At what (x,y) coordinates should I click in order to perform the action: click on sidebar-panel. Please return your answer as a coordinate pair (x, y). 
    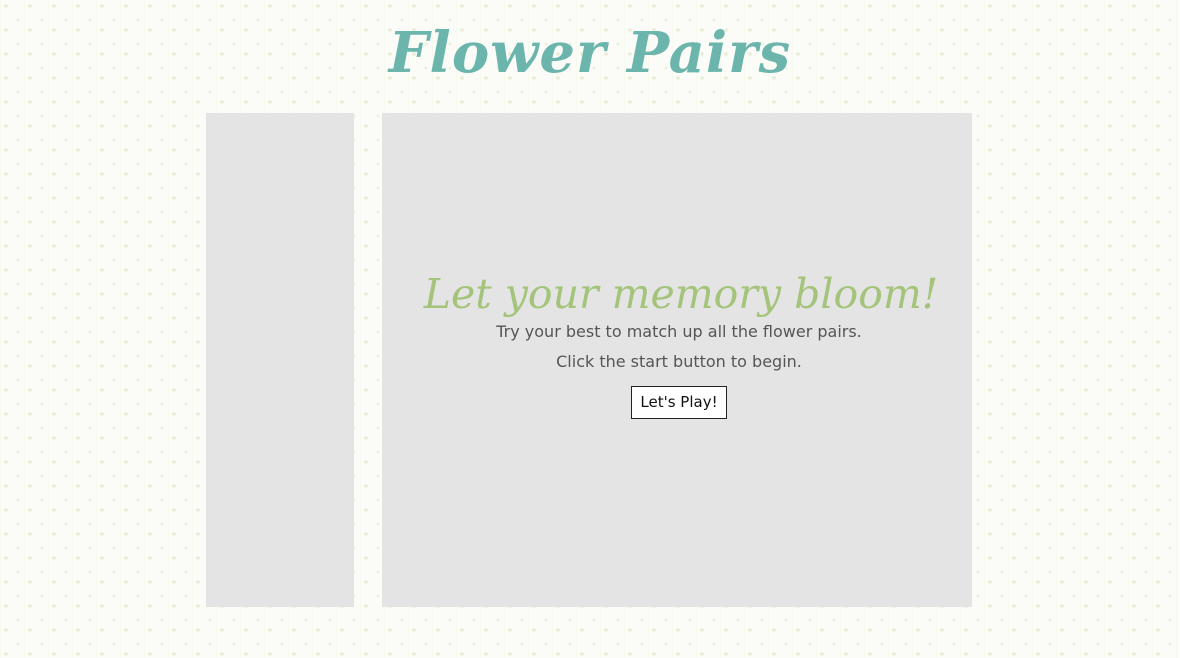
    Looking at the image, I should click on (280, 360).